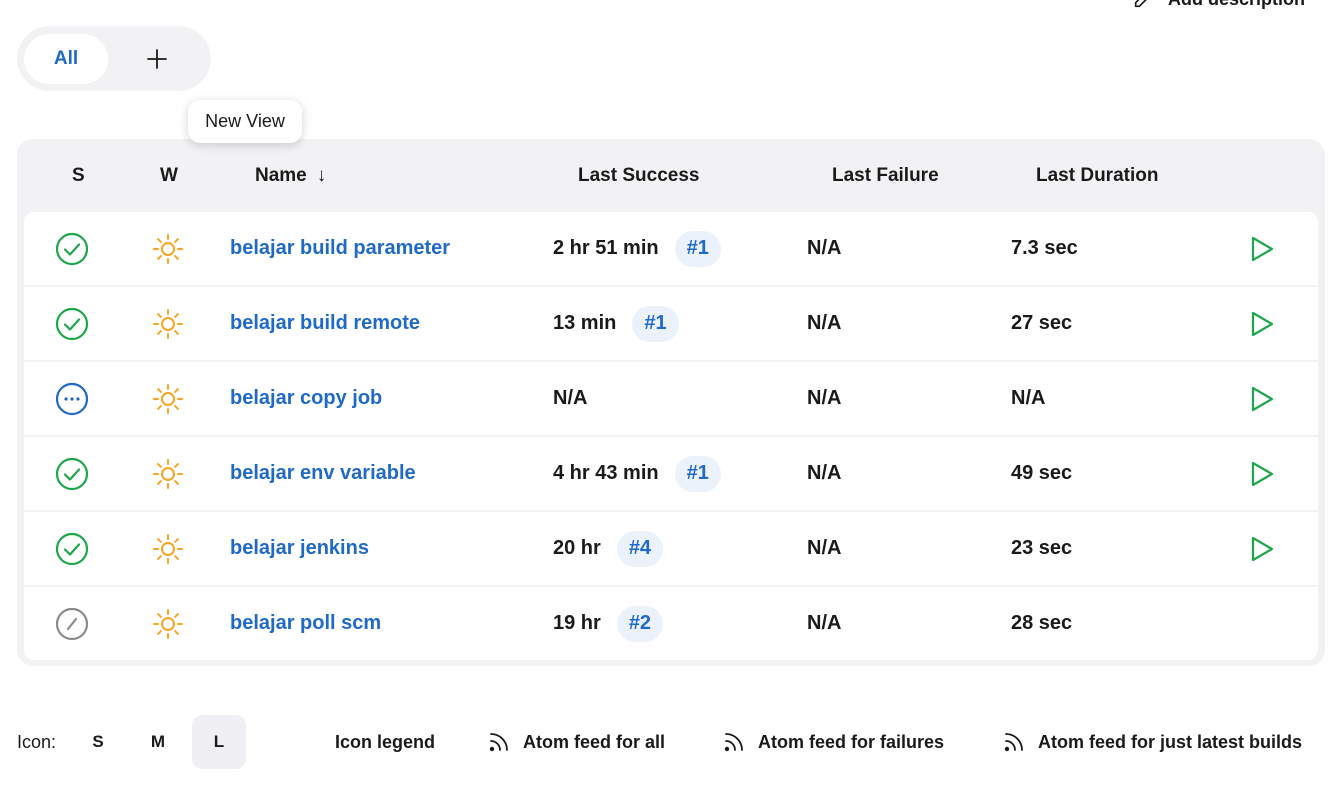 The image size is (1337, 793). Describe the element at coordinates (1042, 548) in the screenshot. I see `last-duration-value: 23 sec` at that location.